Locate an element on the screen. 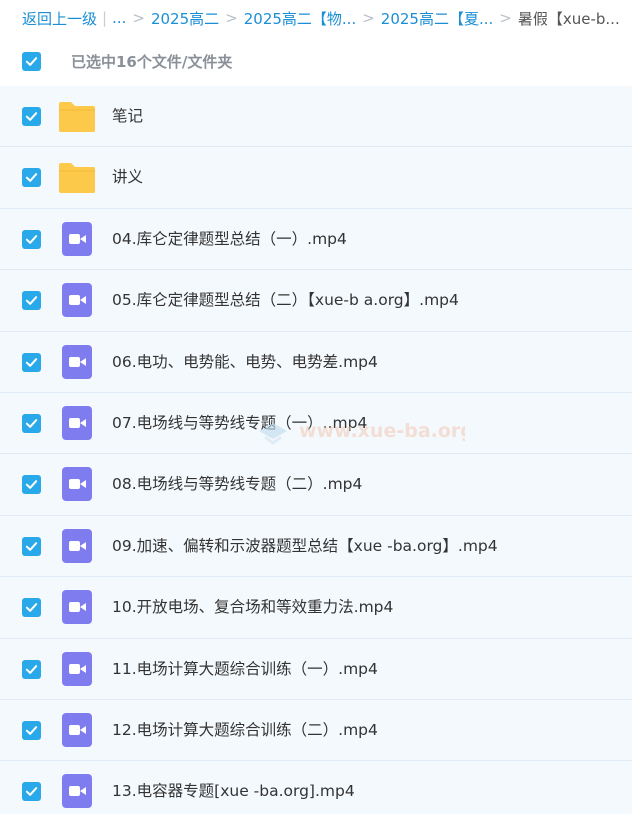 The image size is (632, 814). file-name: 04.库仑定律题型总结（一）.mp4 is located at coordinates (229, 239).